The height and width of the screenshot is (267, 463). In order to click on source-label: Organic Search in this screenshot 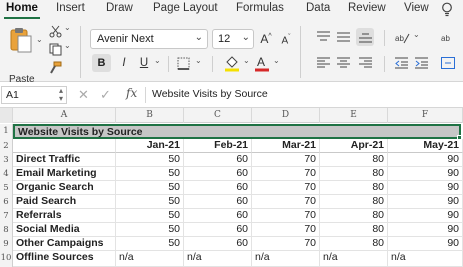, I will do `click(64, 188)`.